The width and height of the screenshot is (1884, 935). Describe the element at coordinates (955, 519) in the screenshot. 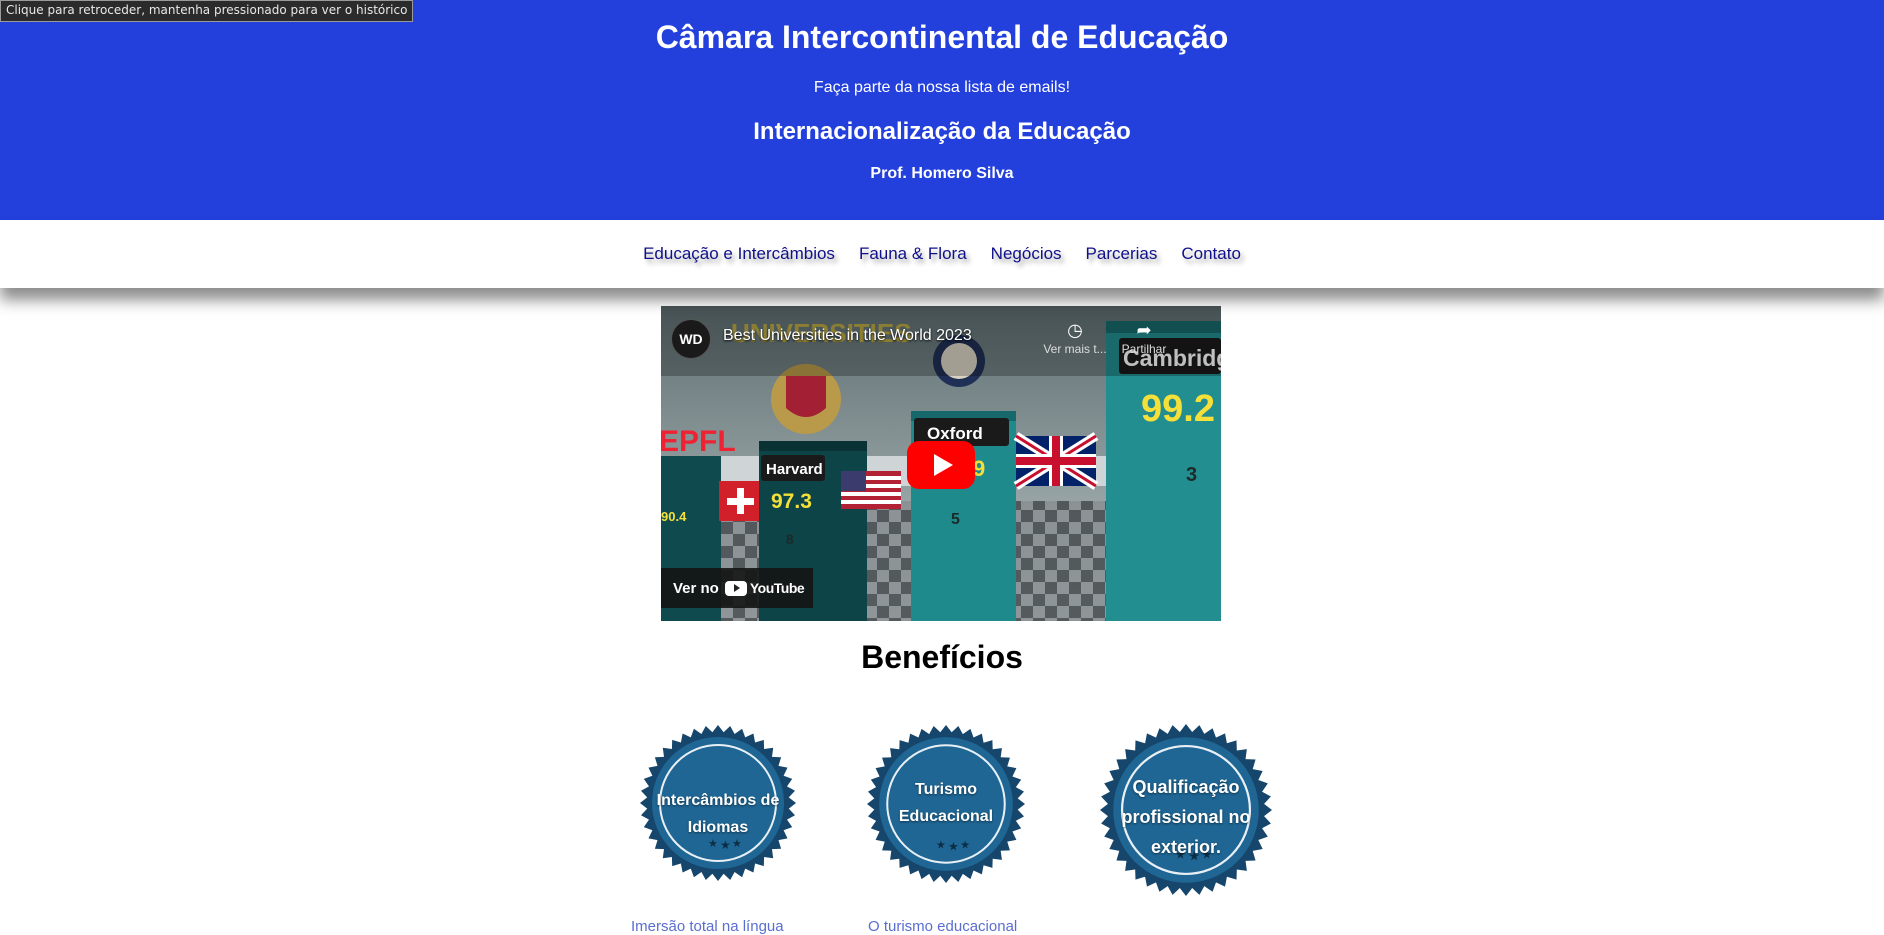

I see `thumbnail-oxford-rank: 5` at that location.